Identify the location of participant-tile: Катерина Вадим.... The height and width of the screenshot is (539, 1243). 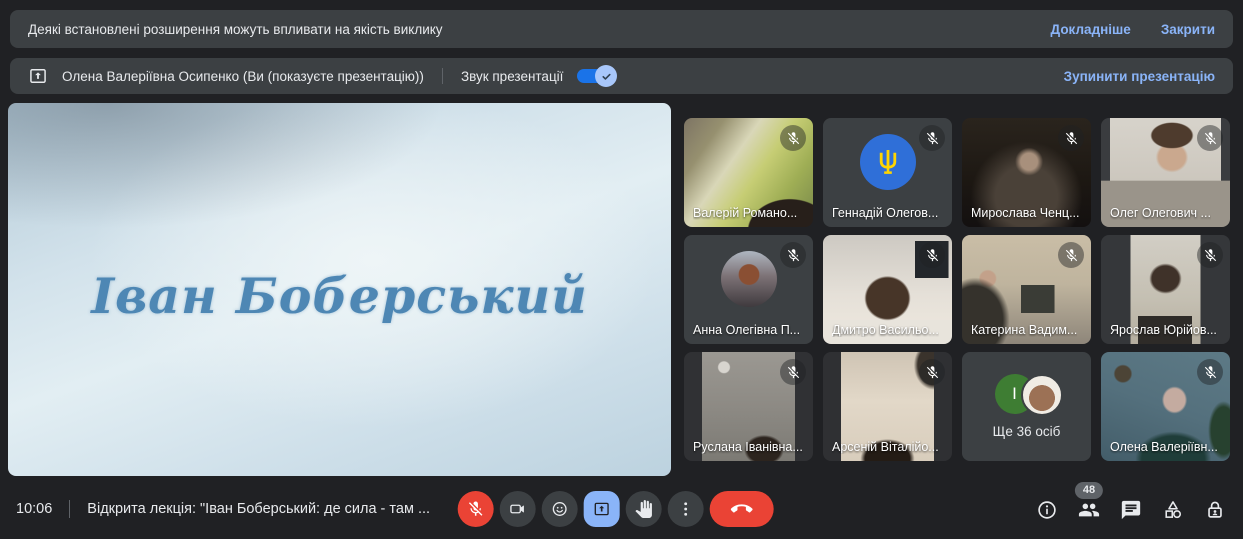
(1026, 289).